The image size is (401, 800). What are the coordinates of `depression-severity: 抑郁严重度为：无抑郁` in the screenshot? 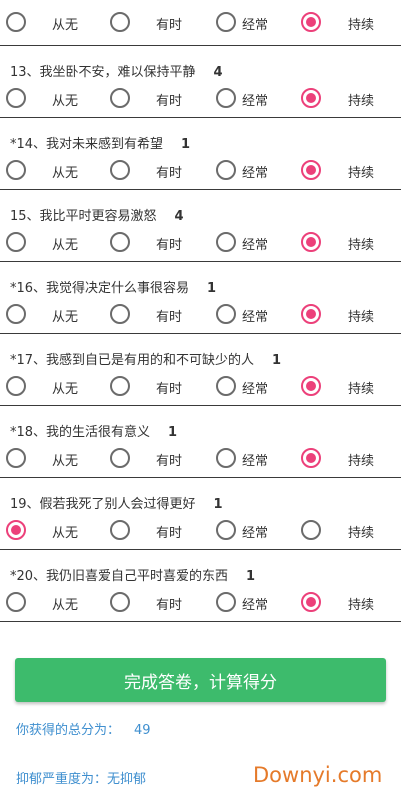 It's located at (81, 777).